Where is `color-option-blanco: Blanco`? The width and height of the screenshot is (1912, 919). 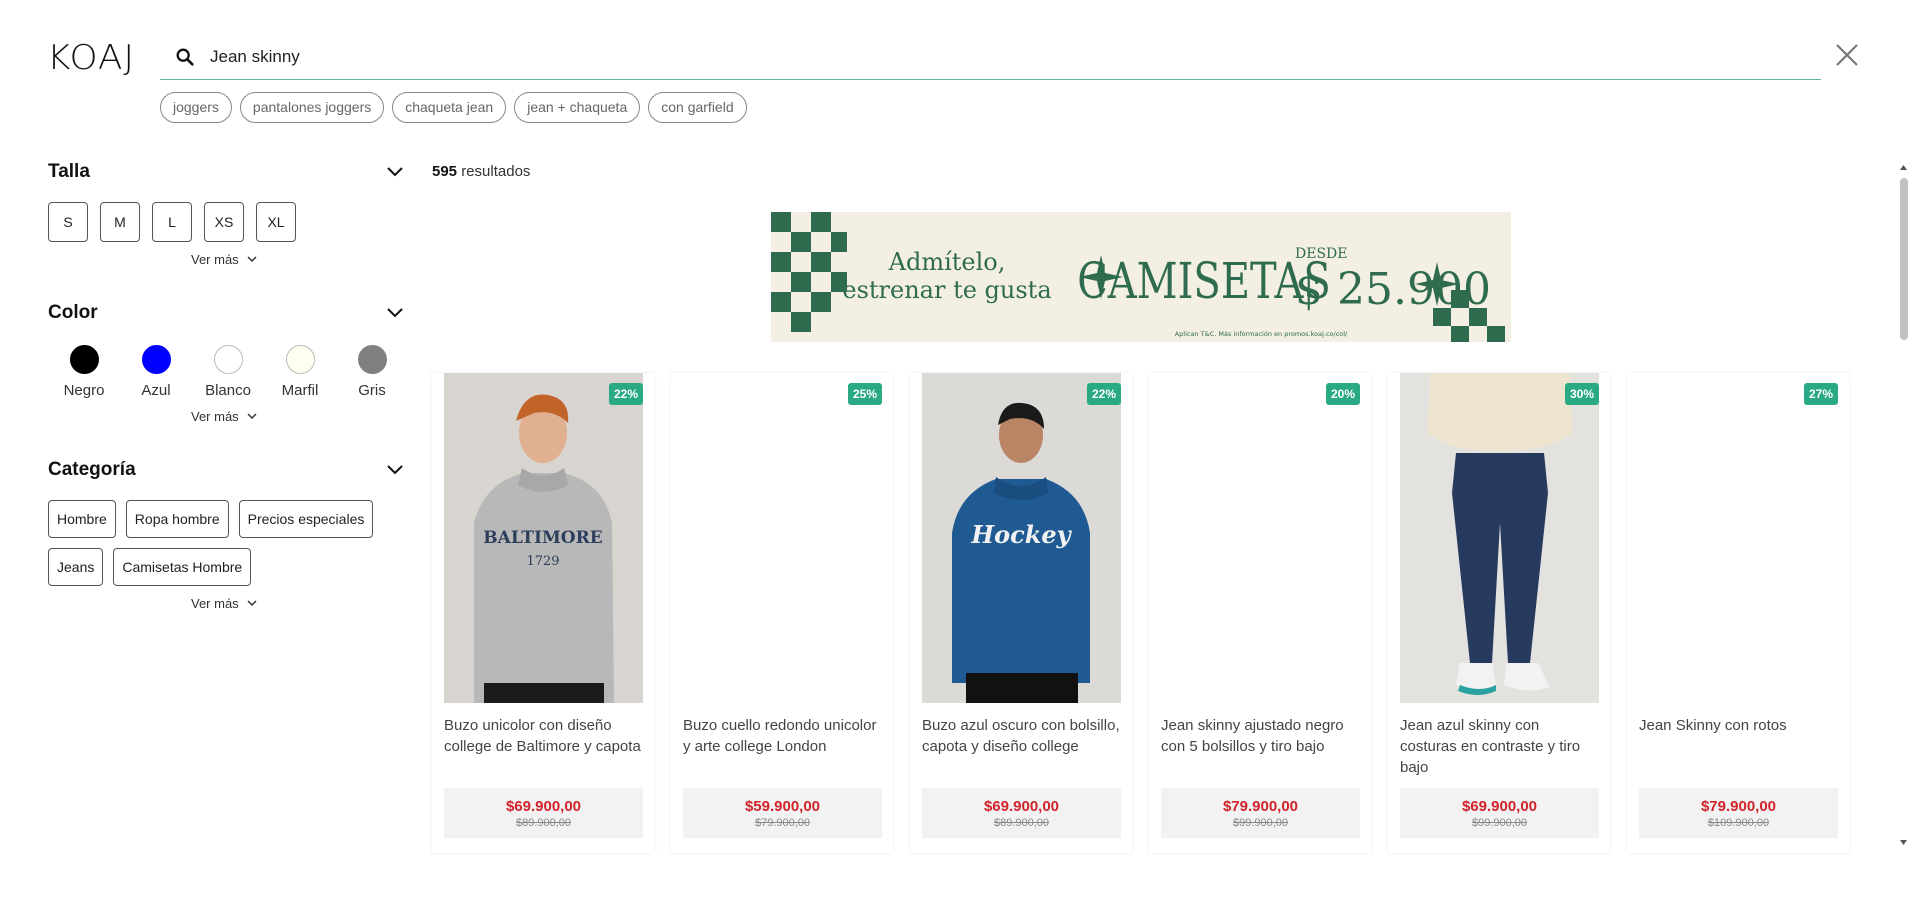
color-option-blanco: Blanco is located at coordinates (228, 372).